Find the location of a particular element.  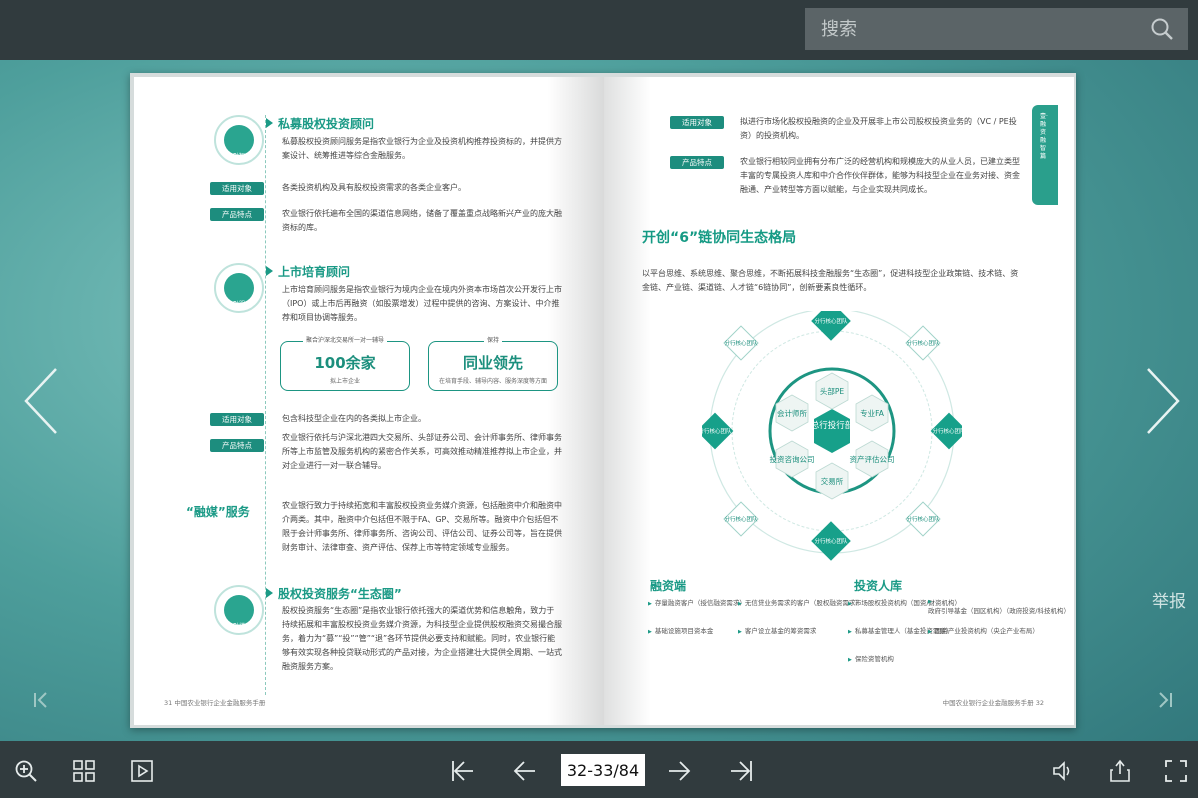

bulb-icon: 融服 is located at coordinates (239, 288).